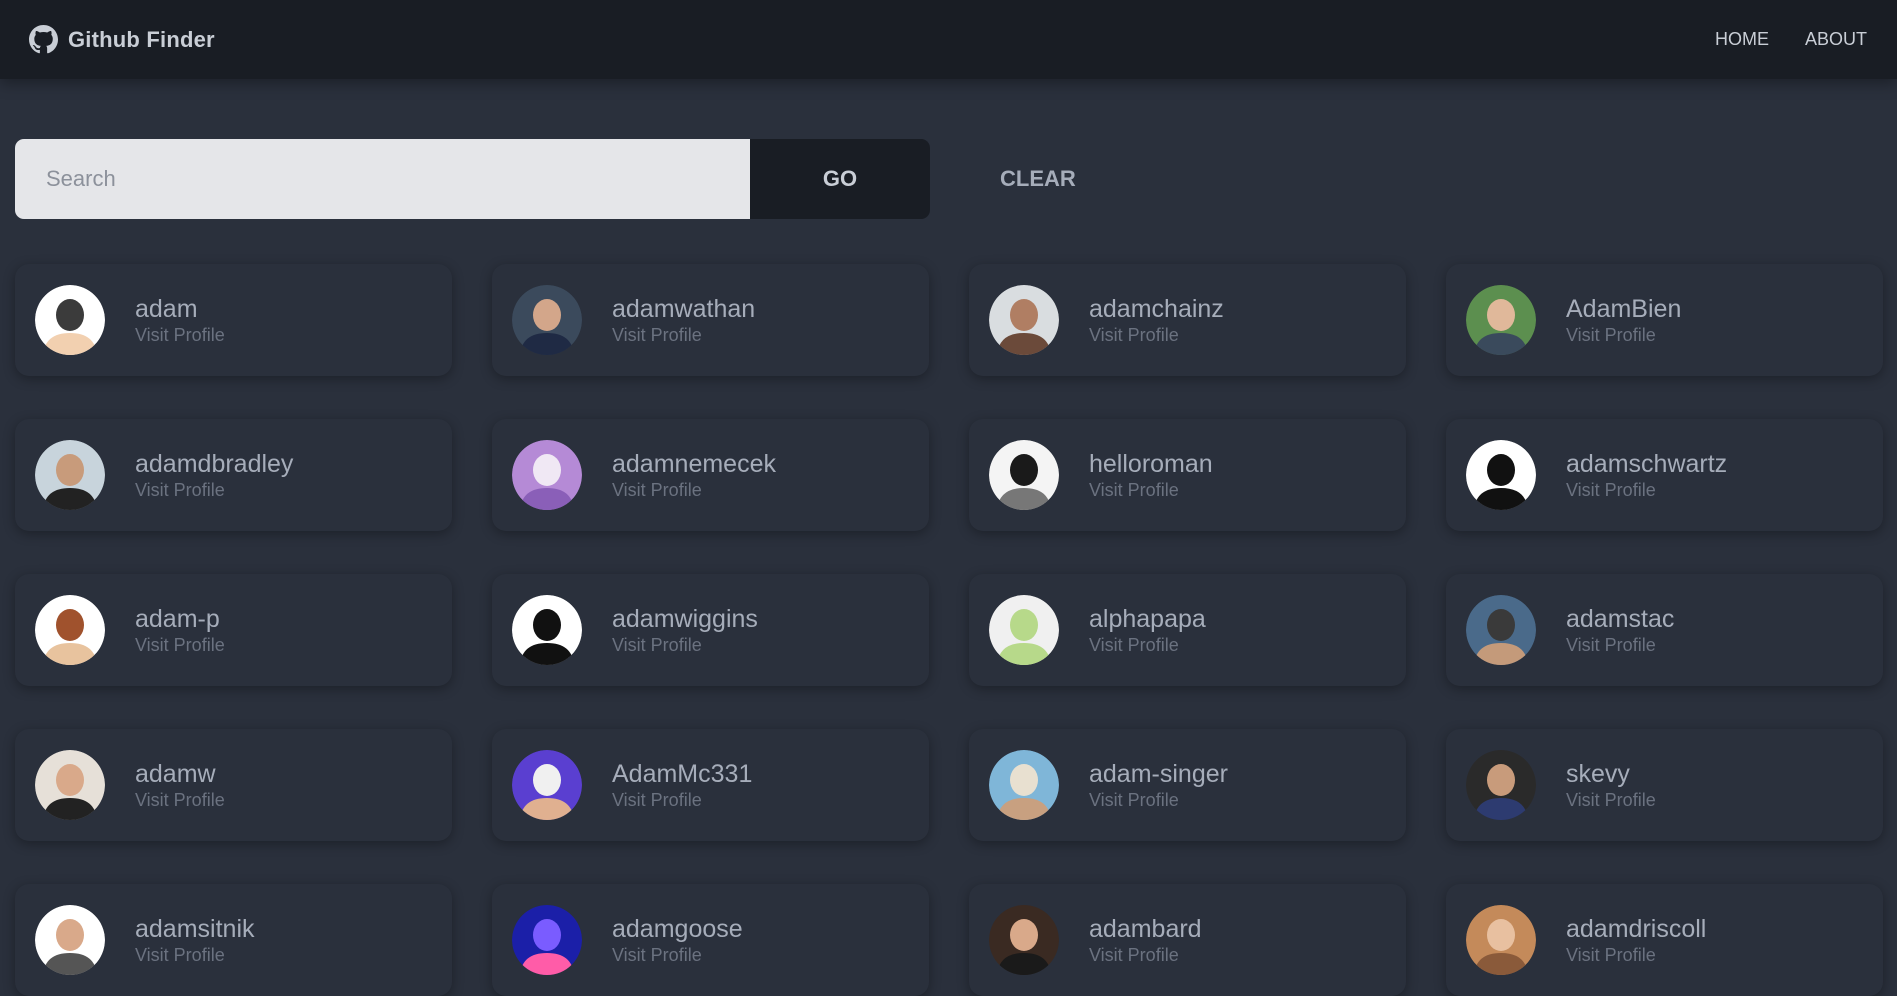 Image resolution: width=1897 pixels, height=996 pixels. I want to click on card-text: AdamBien Visit Profile, so click(1623, 320).